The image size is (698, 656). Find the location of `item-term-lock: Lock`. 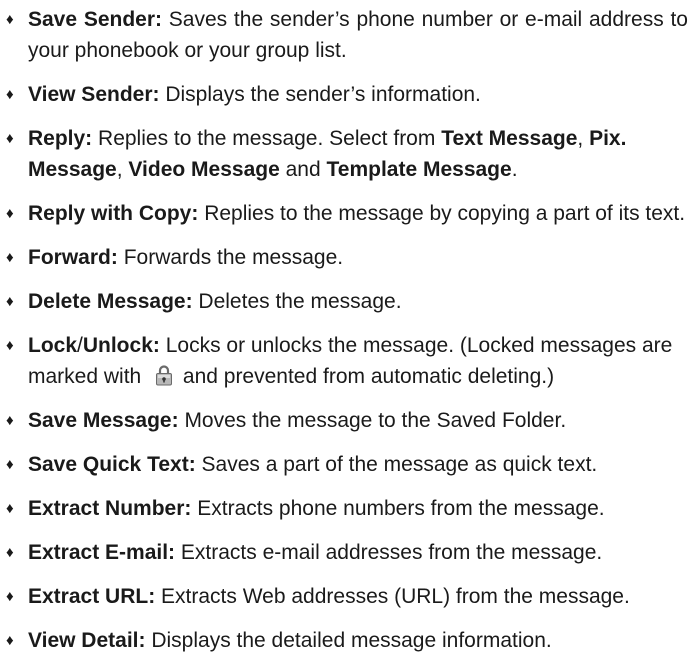

item-term-lock: Lock is located at coordinates (53, 345).